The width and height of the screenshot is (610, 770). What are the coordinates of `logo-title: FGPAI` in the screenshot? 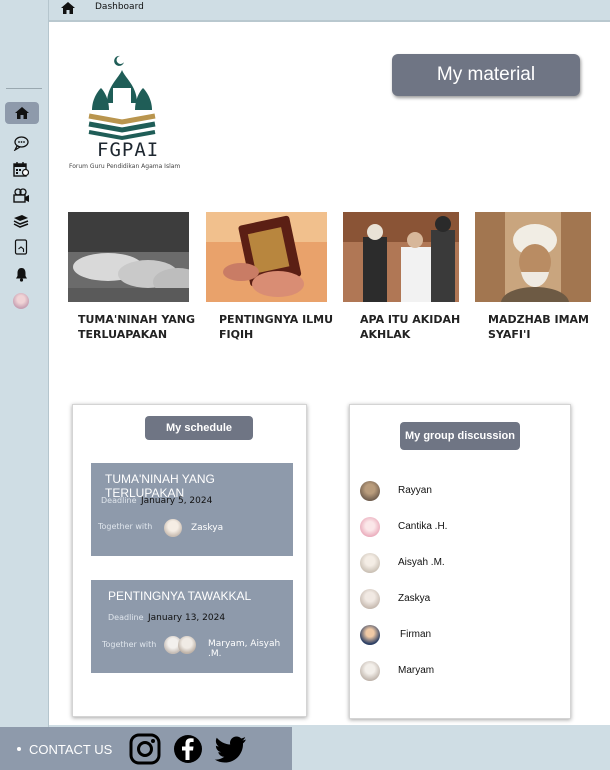 It's located at (128, 150).